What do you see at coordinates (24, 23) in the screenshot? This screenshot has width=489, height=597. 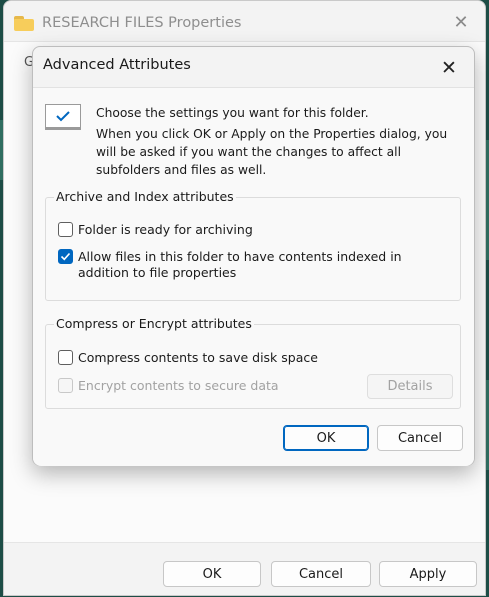 I see `folder-icon` at bounding box center [24, 23].